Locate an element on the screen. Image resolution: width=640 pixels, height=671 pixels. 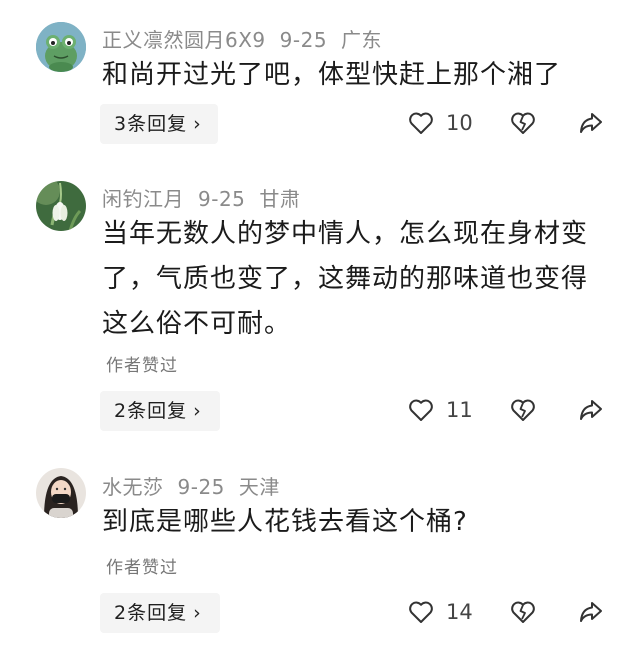
reply-count-label: 3条回复 is located at coordinates (151, 124).